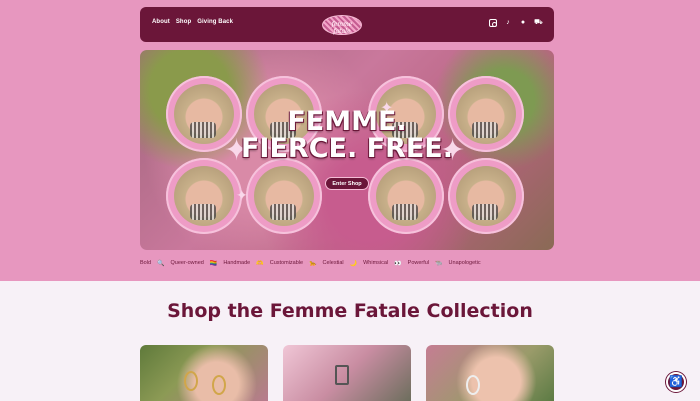  Describe the element at coordinates (508, 23) in the screenshot. I see `tiktok-icon: ♪` at that location.